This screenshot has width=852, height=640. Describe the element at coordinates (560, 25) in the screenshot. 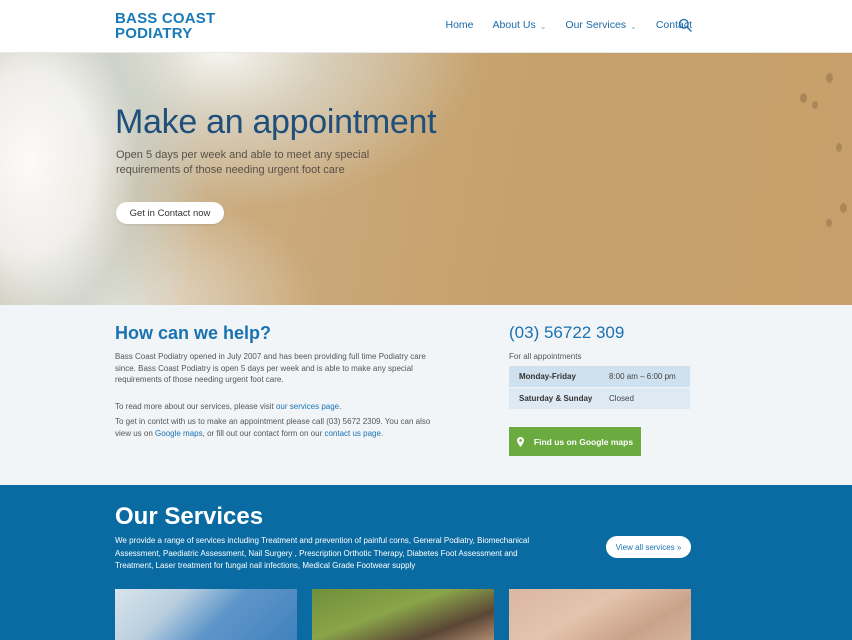

I see `main-nav: Home About Us ⌄ Our Services ⌄ Contact` at that location.